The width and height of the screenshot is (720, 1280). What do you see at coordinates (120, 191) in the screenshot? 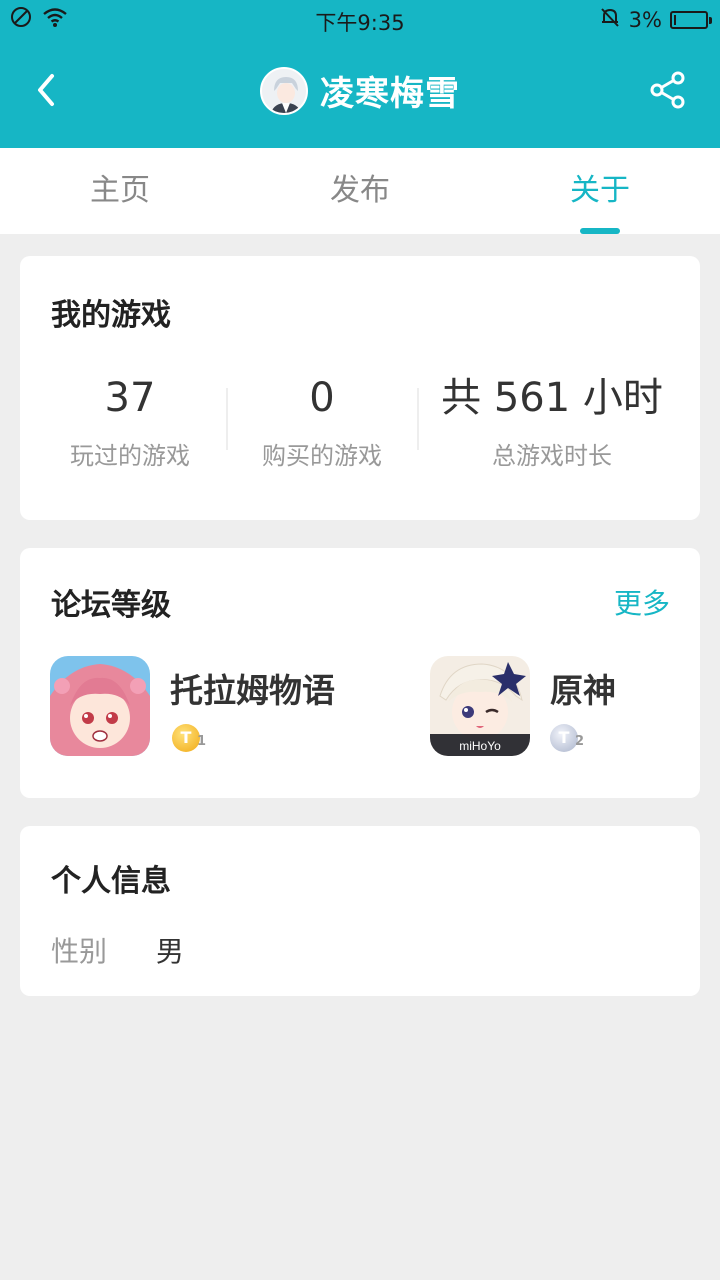
I see `tab-home: 主页` at bounding box center [120, 191].